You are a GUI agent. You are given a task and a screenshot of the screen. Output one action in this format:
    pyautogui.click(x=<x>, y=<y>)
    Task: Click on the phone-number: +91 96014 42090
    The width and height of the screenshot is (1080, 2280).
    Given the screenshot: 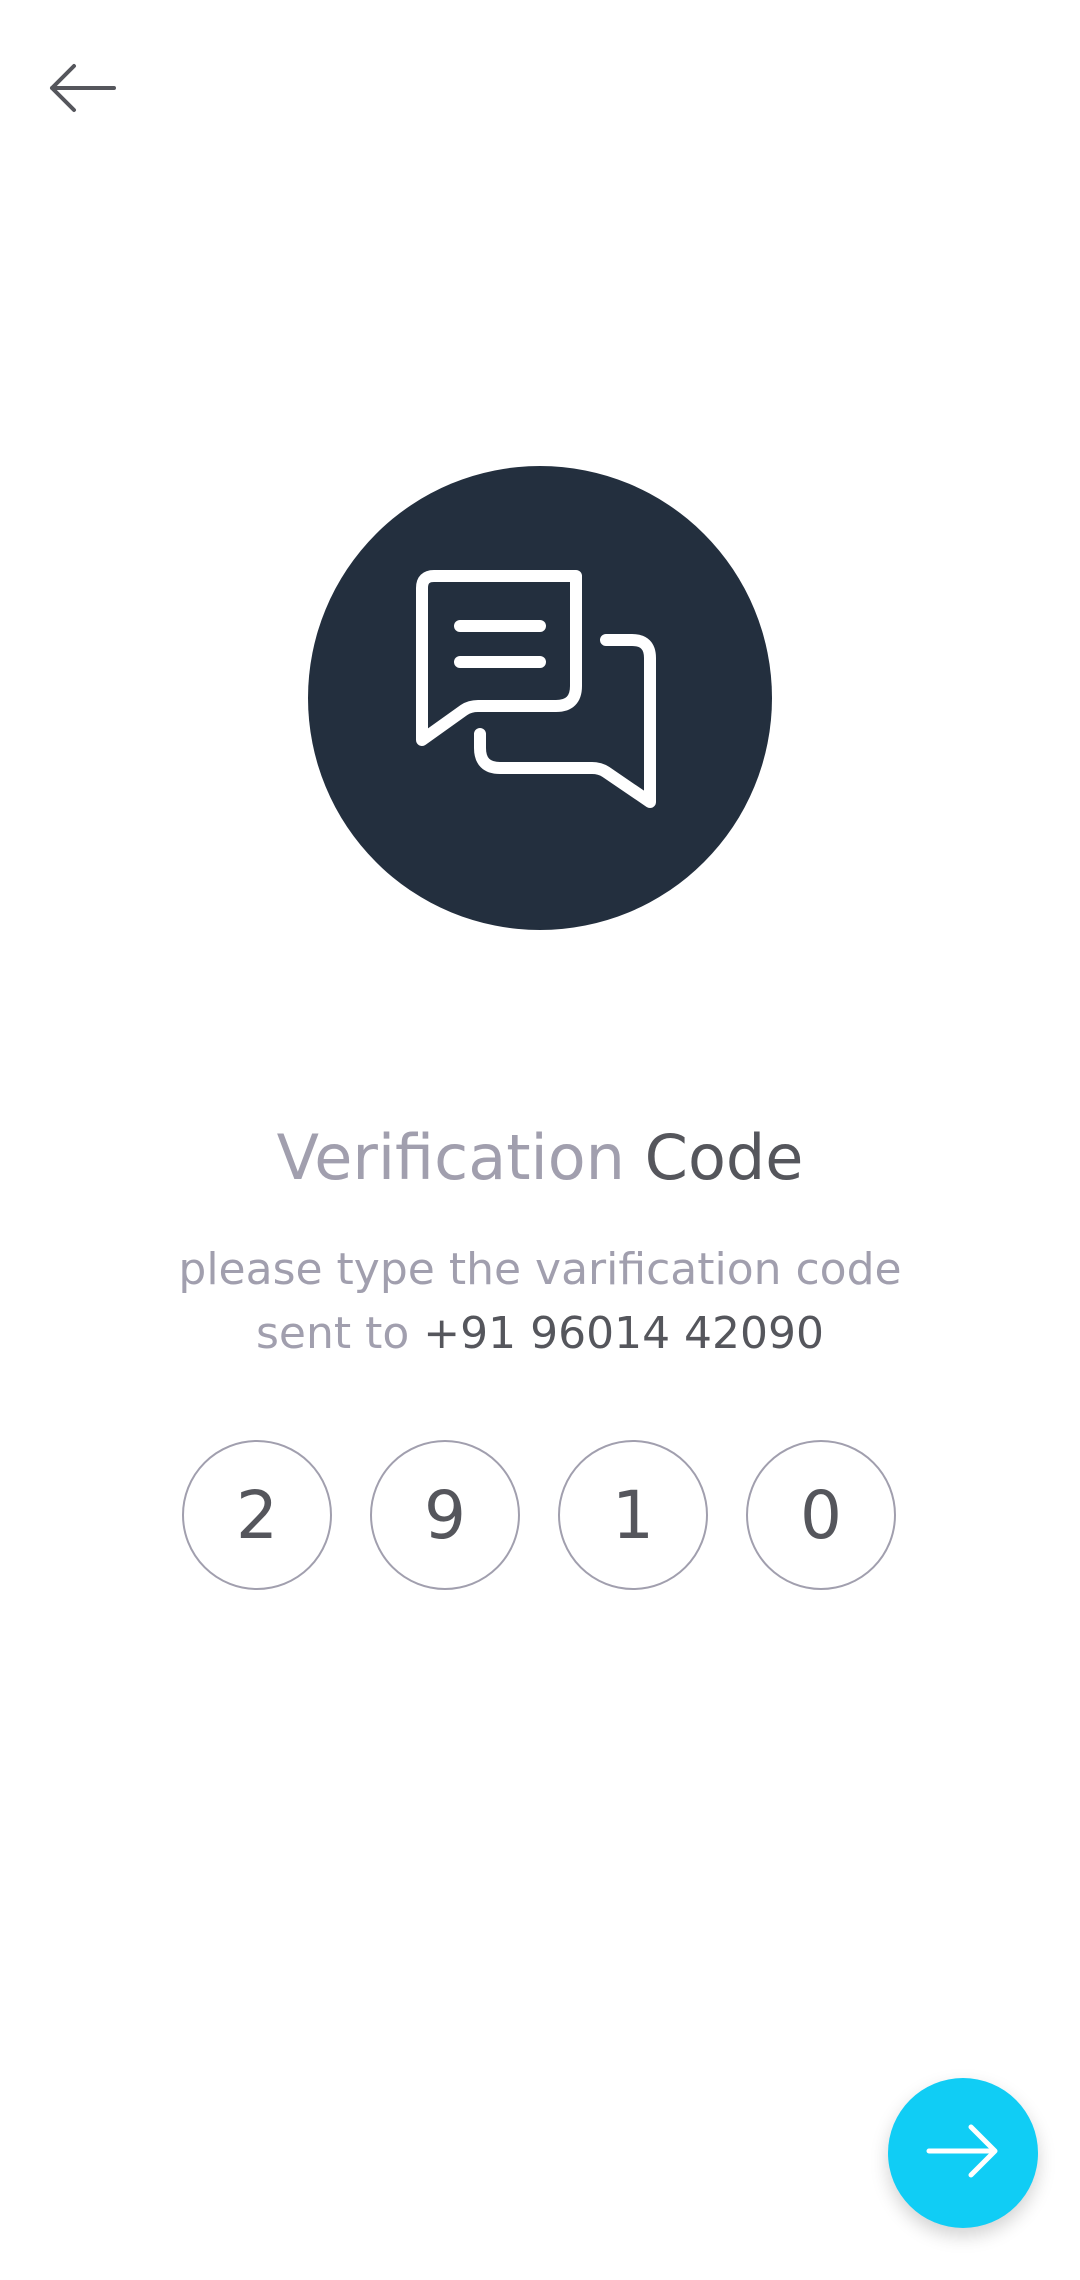 What is the action you would take?
    pyautogui.click(x=624, y=1333)
    